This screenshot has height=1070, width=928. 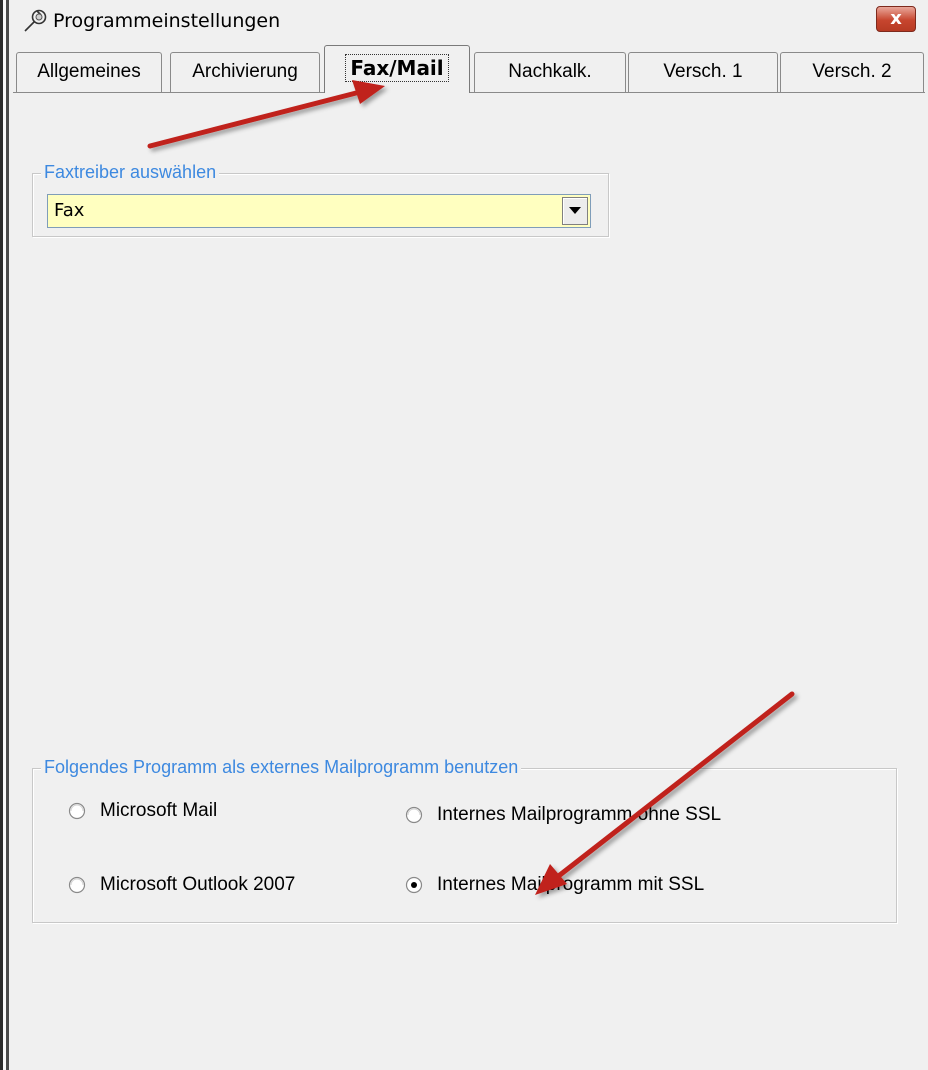 I want to click on tab-nachkalk: Nachkalk., so click(x=550, y=72).